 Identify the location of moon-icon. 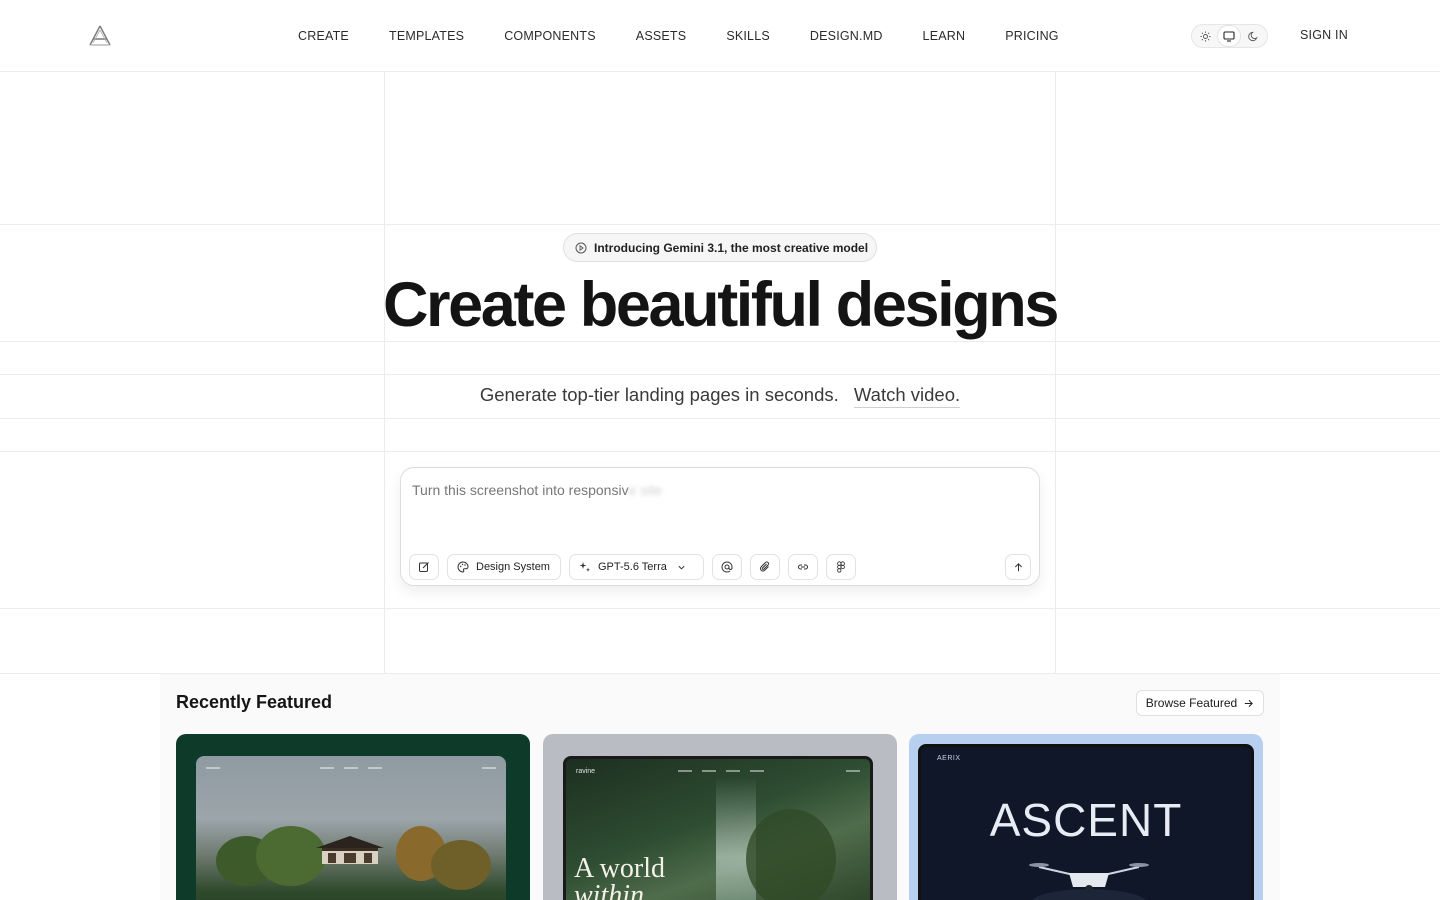
(1252, 36).